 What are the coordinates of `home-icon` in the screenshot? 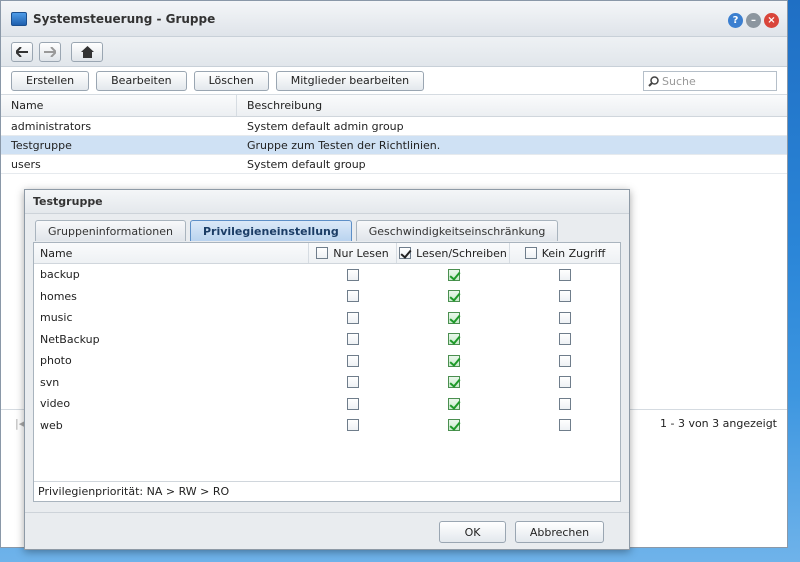 It's located at (87, 51).